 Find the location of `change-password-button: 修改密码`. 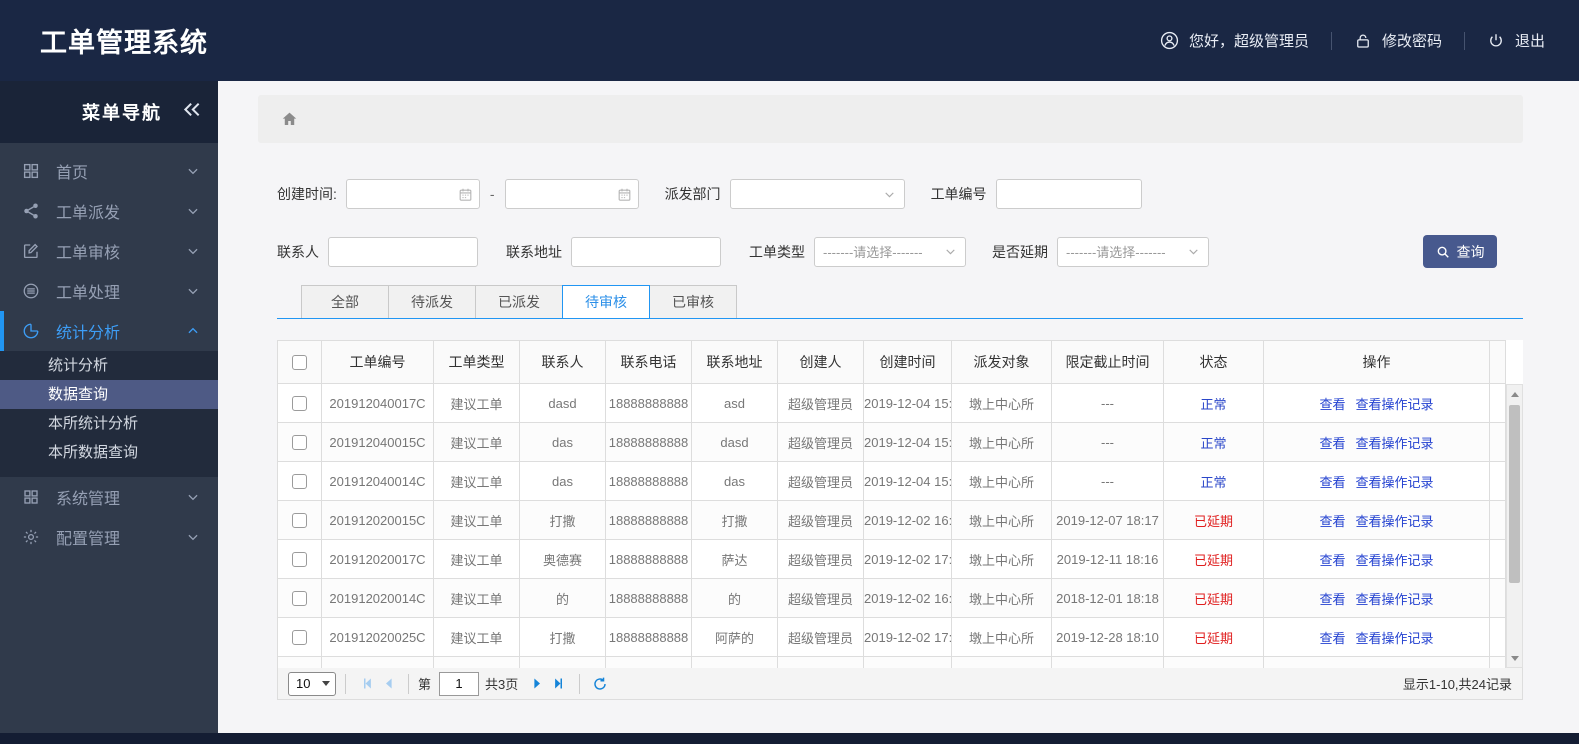

change-password-button: 修改密码 is located at coordinates (1398, 40).